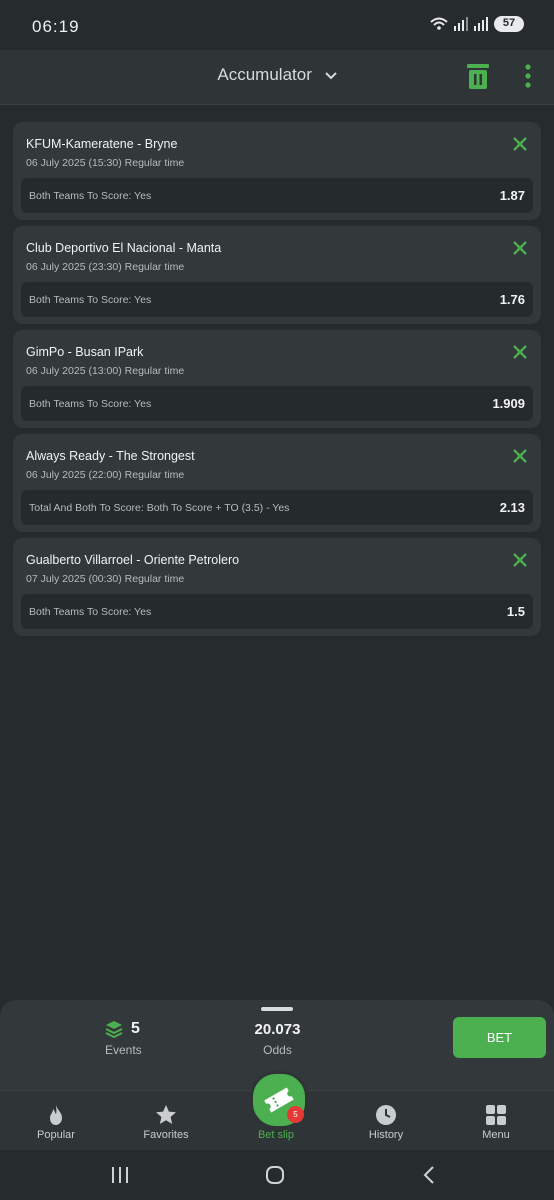 Image resolution: width=554 pixels, height=1200 pixels. What do you see at coordinates (166, 1135) in the screenshot?
I see `tab-label: Favorites` at bounding box center [166, 1135].